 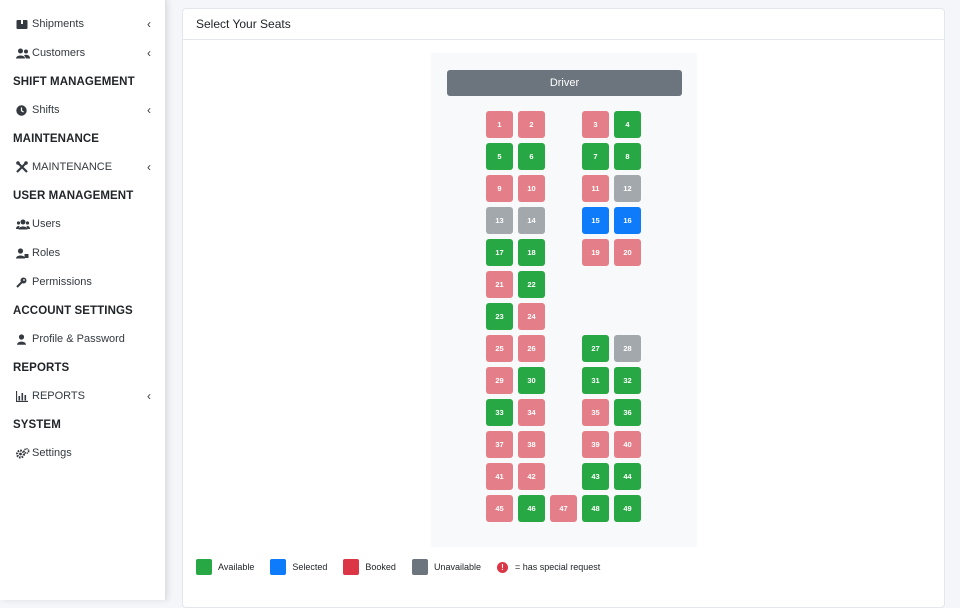 What do you see at coordinates (84, 110) in the screenshot?
I see `sidebar-item-shifts: Shifts ‹` at bounding box center [84, 110].